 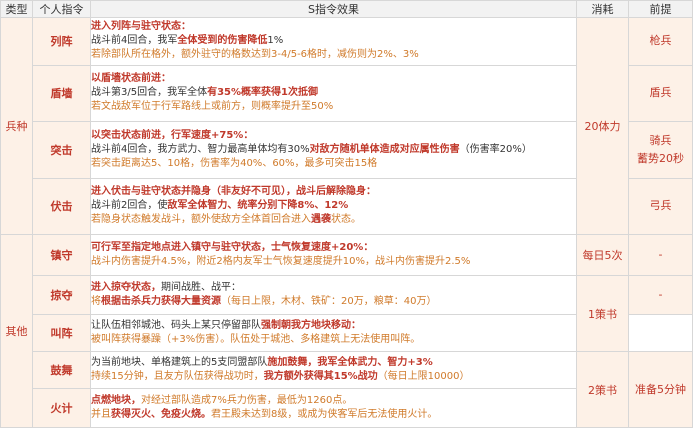 I want to click on prereq-tuji: 骑兵 蓄势20秒, so click(x=660, y=150).